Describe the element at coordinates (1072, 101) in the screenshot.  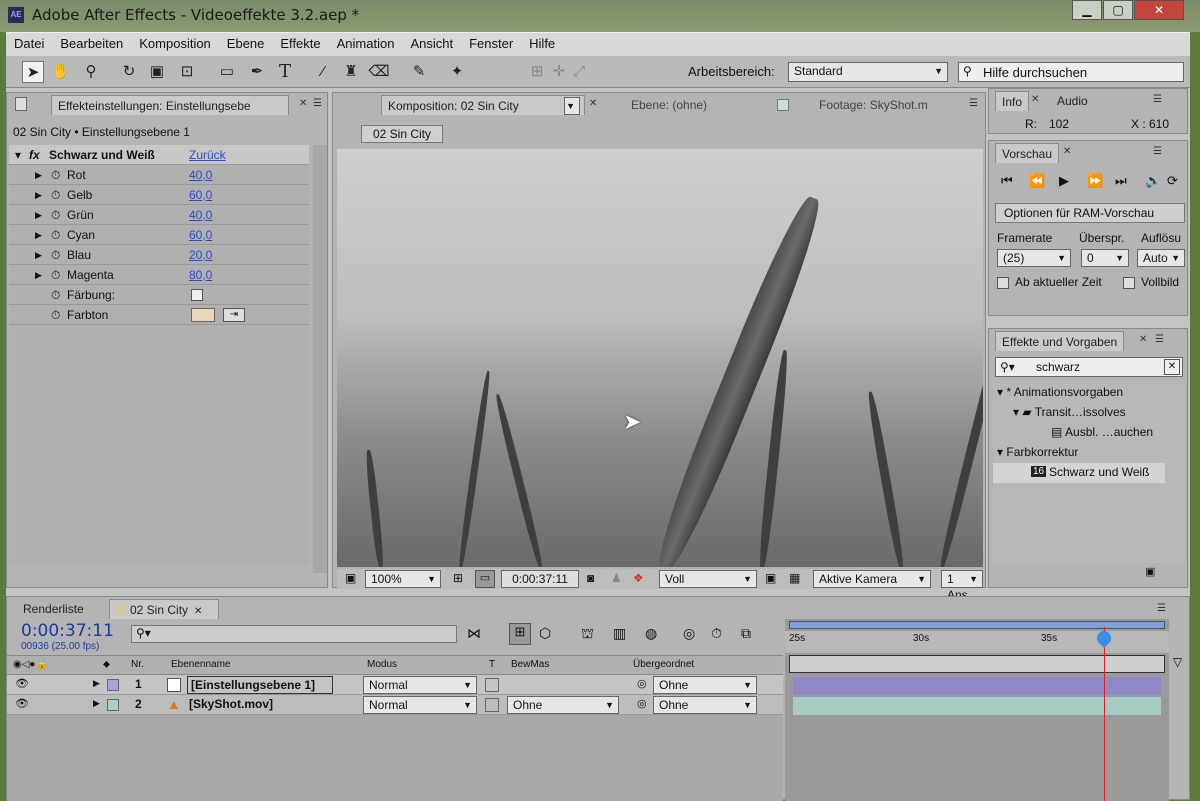
I see `tab-audio: Audio` at that location.